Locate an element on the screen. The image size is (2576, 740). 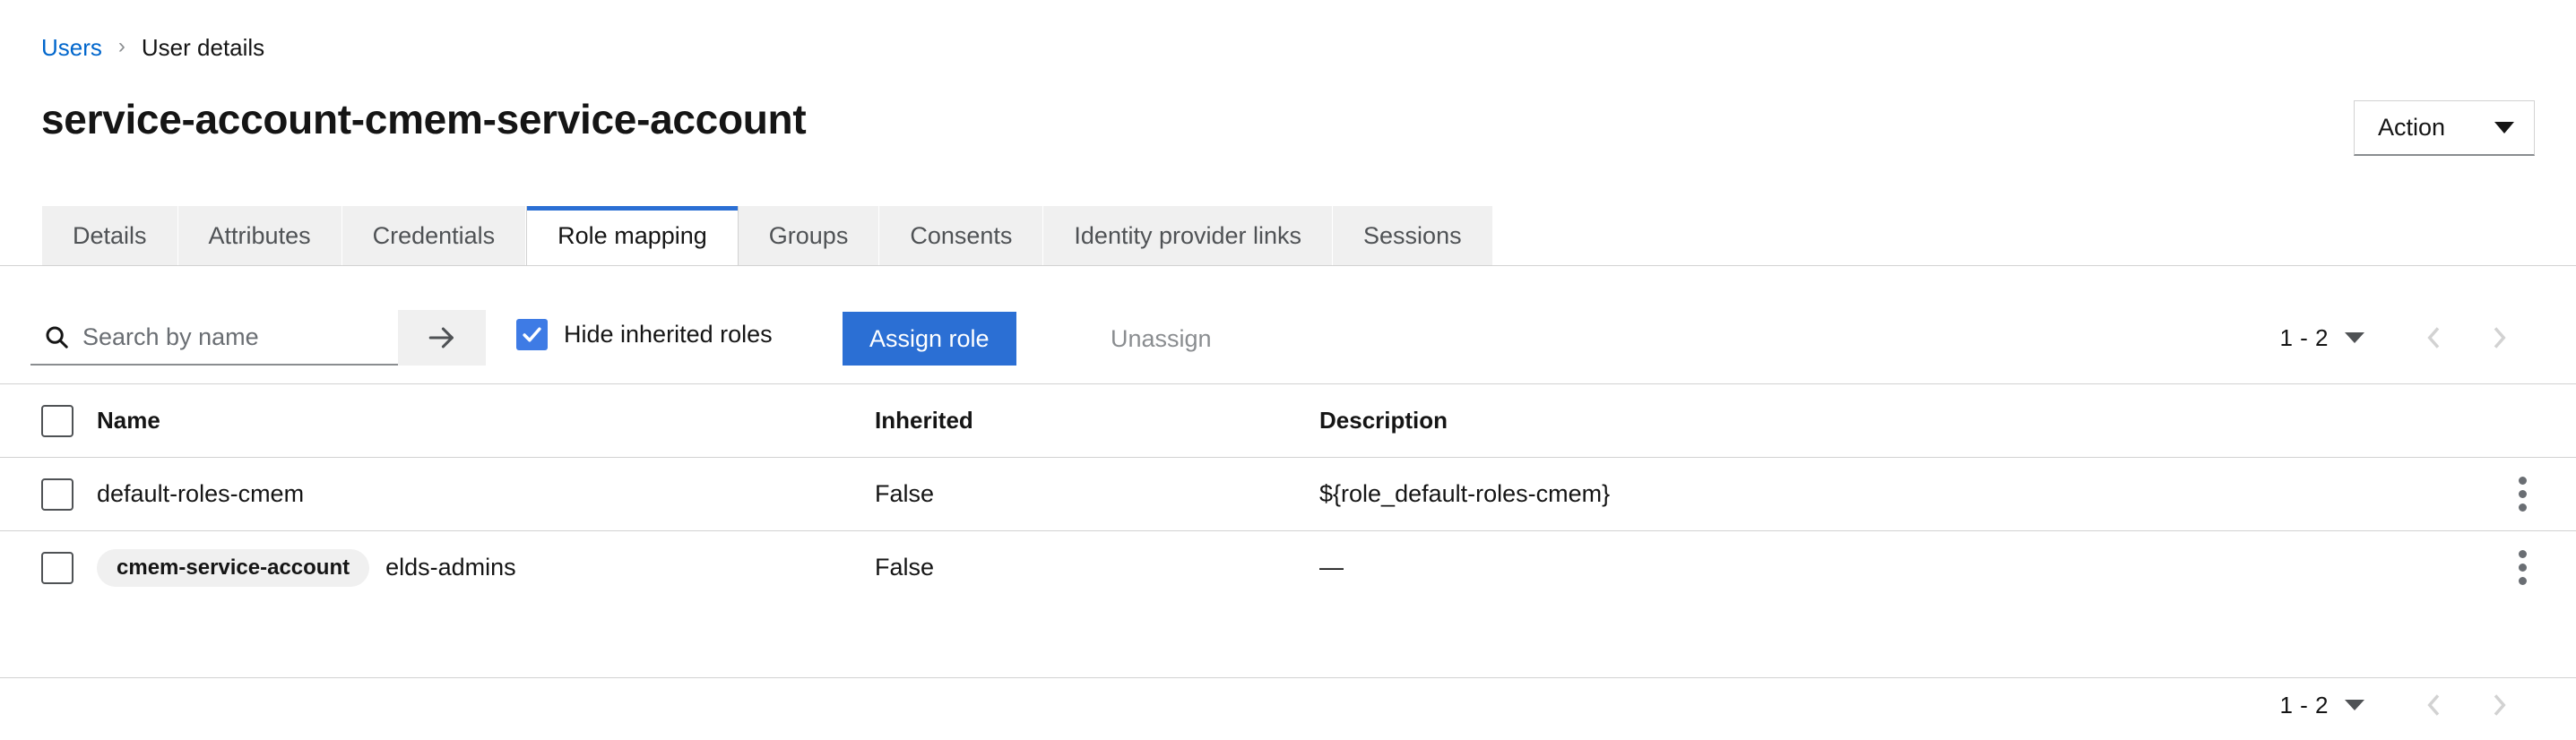
tab-label: Details is located at coordinates (110, 235).